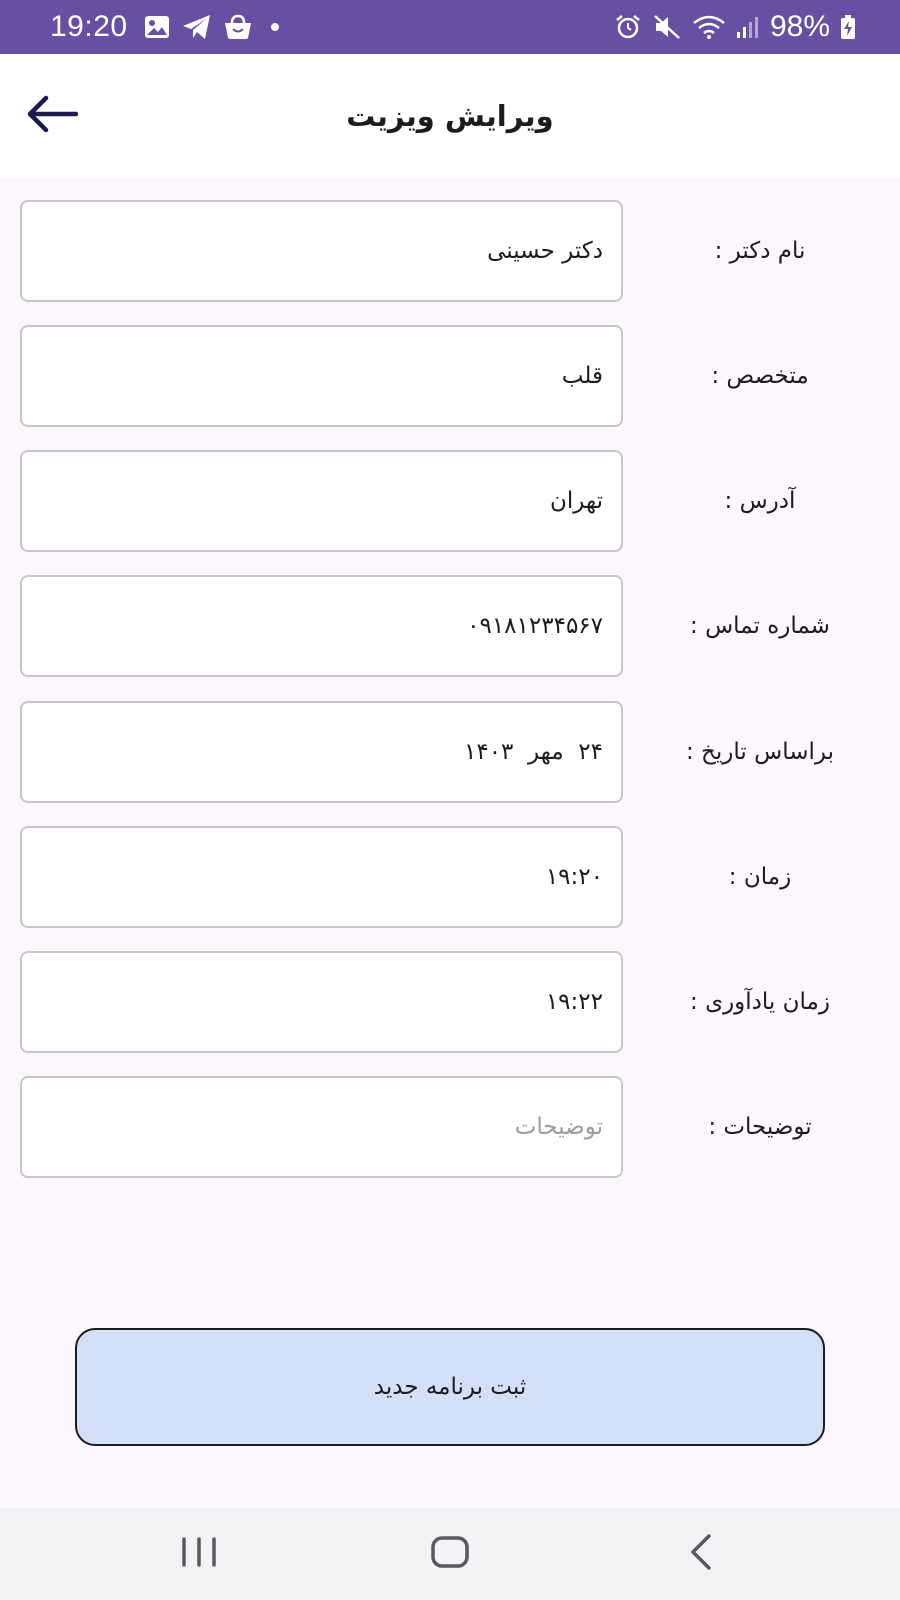 The width and height of the screenshot is (900, 1600). I want to click on arrow-left-icon, so click(52, 116).